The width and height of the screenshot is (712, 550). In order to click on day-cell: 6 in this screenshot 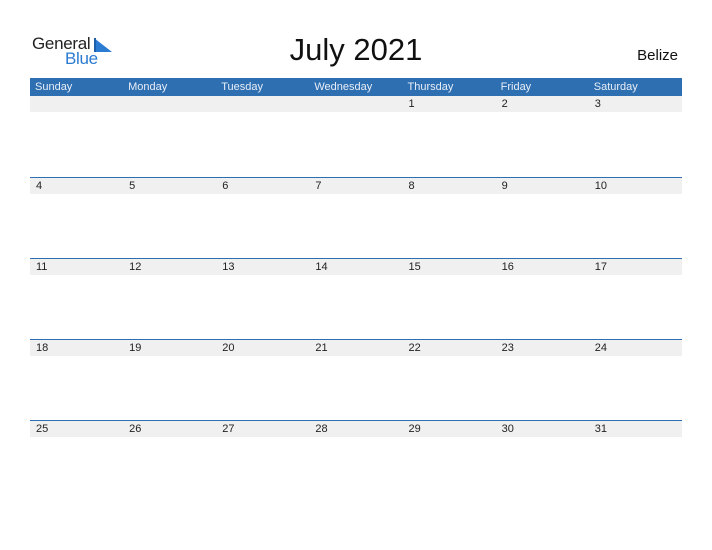, I will do `click(225, 186)`.